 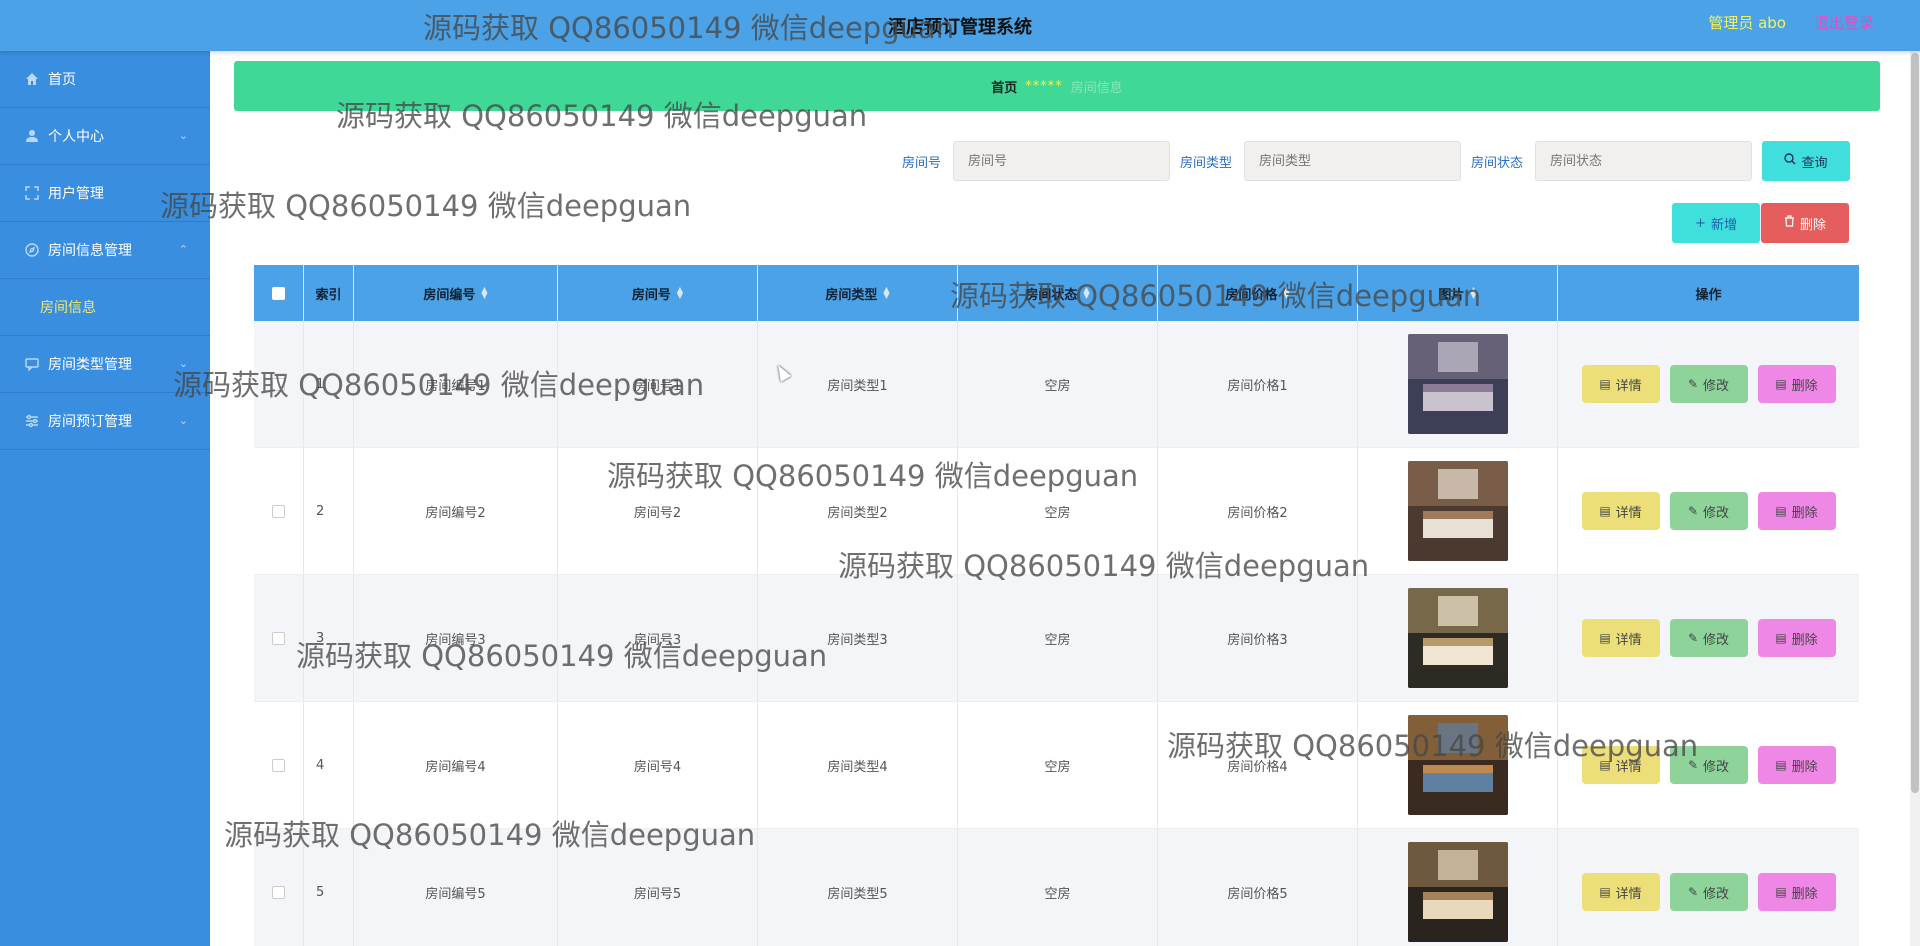 I want to click on breadcrumb-current: 房间信息, so click(x=1096, y=88).